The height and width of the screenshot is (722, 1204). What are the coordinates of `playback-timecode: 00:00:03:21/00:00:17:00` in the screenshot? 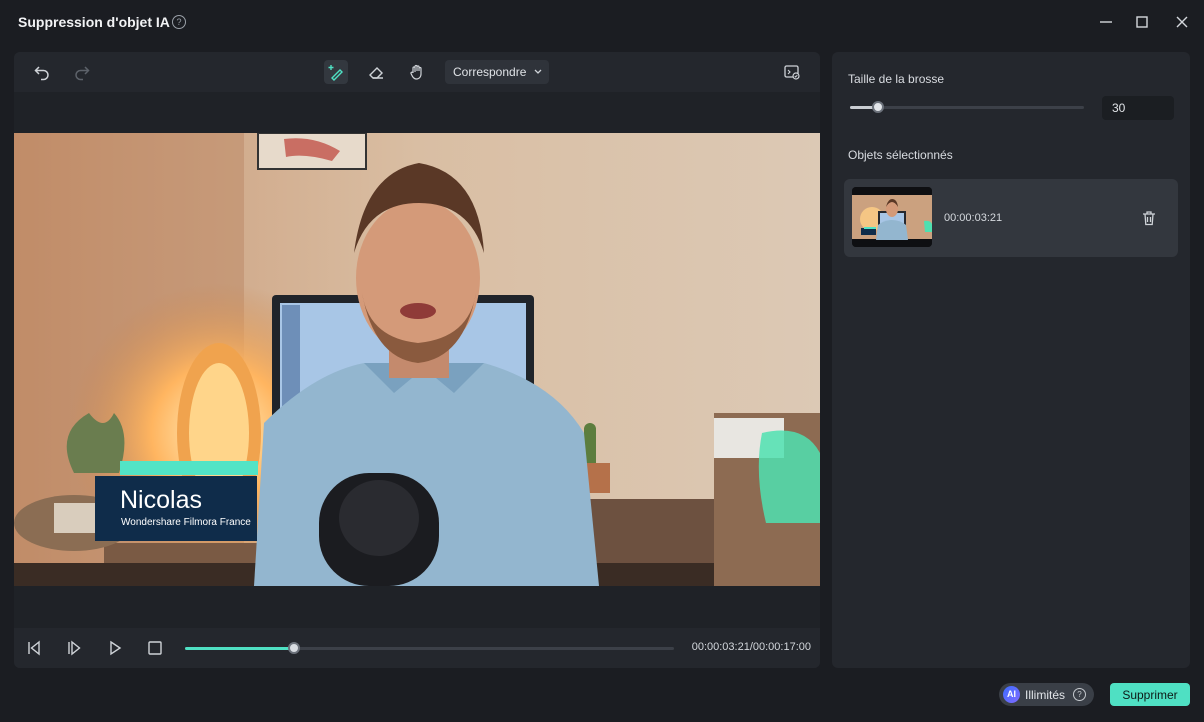 It's located at (751, 647).